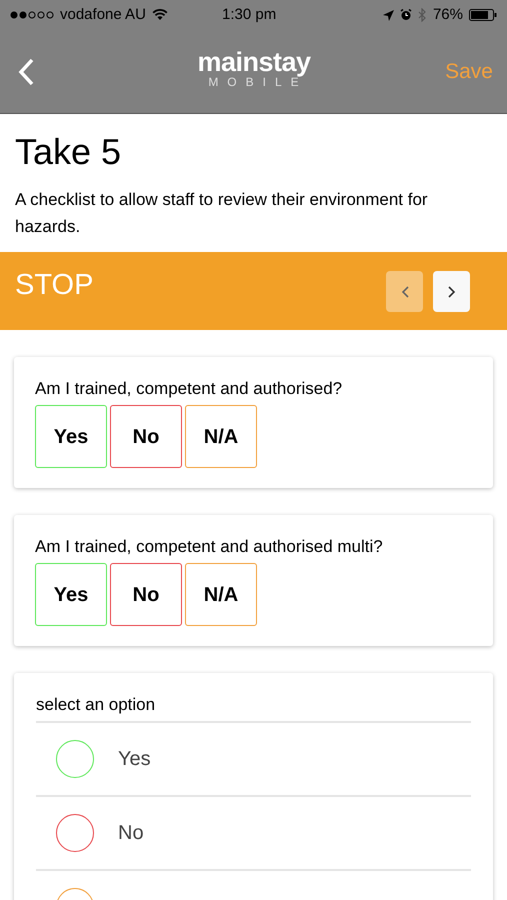  What do you see at coordinates (253, 708) in the screenshot?
I see `question-label: select an option` at bounding box center [253, 708].